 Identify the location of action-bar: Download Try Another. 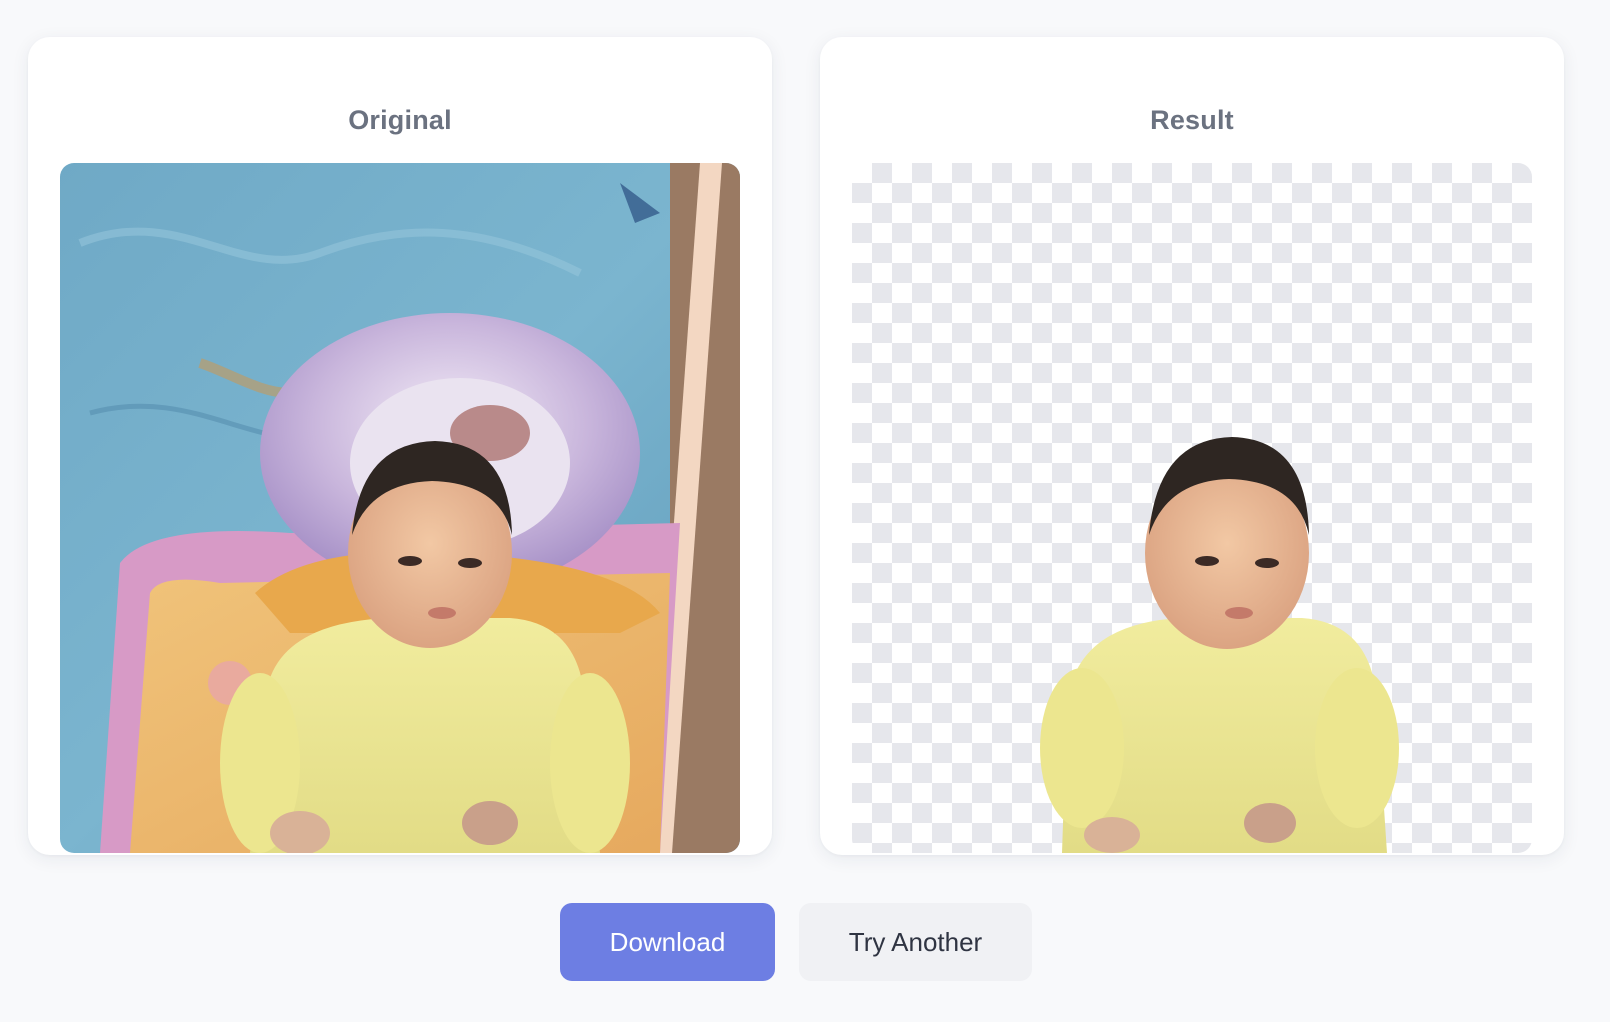
(805, 942).